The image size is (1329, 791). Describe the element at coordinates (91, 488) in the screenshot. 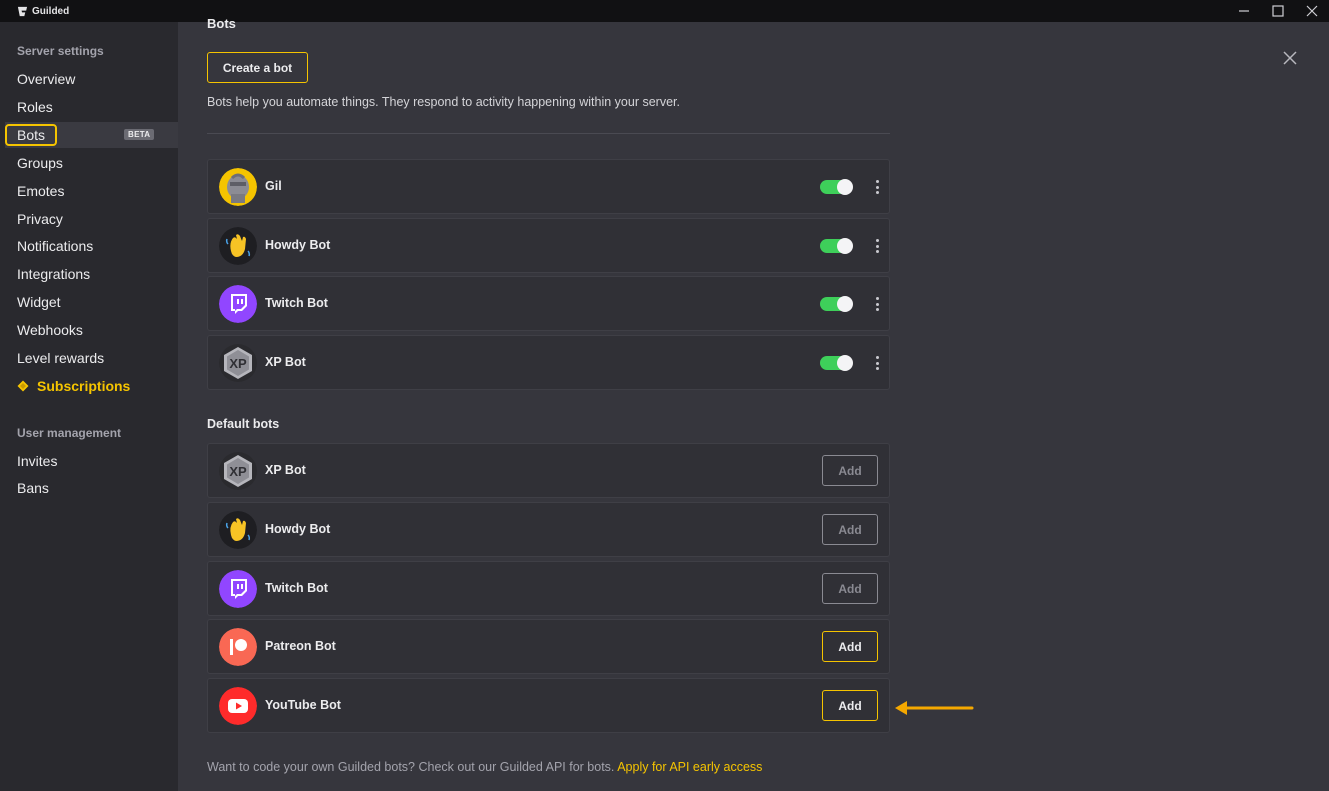

I see `sidebar-item-bans: Bans` at that location.